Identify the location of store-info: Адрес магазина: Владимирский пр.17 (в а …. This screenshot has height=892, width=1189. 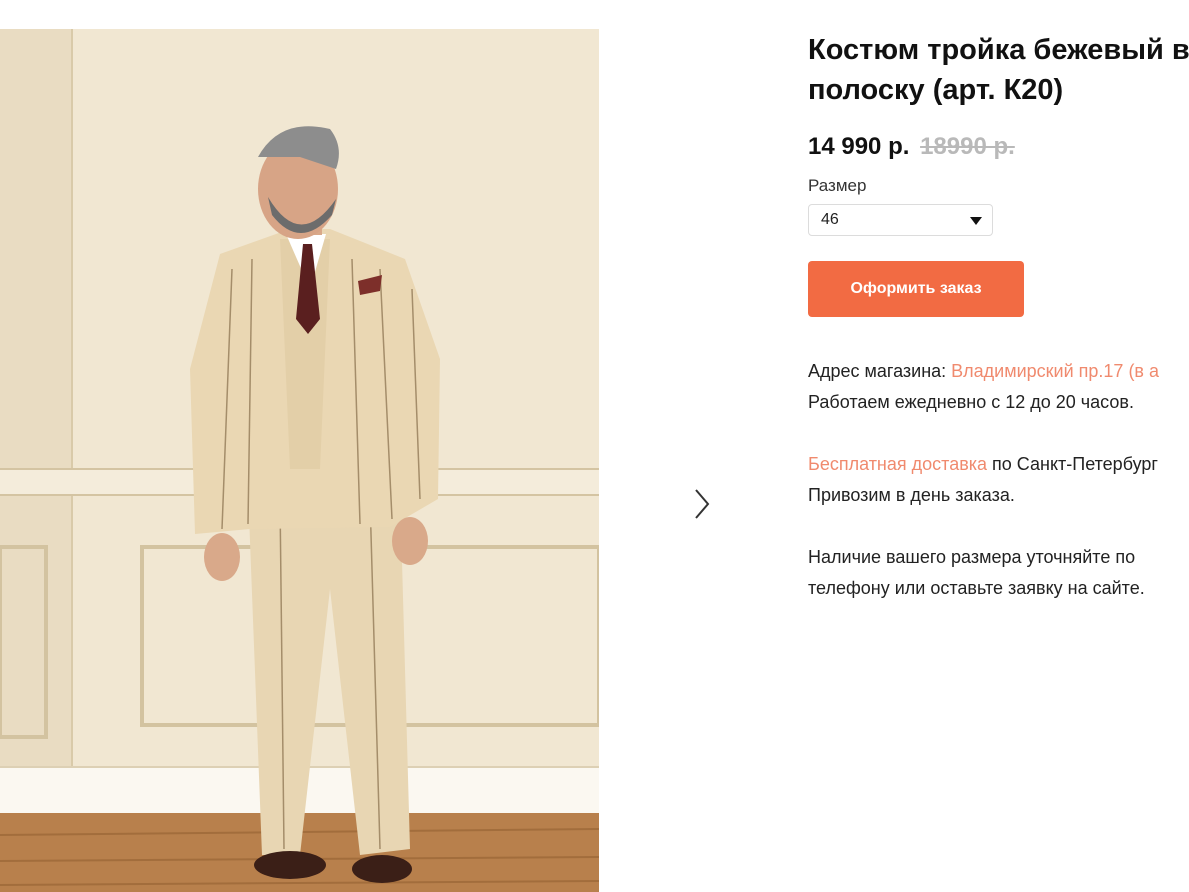
(998, 387).